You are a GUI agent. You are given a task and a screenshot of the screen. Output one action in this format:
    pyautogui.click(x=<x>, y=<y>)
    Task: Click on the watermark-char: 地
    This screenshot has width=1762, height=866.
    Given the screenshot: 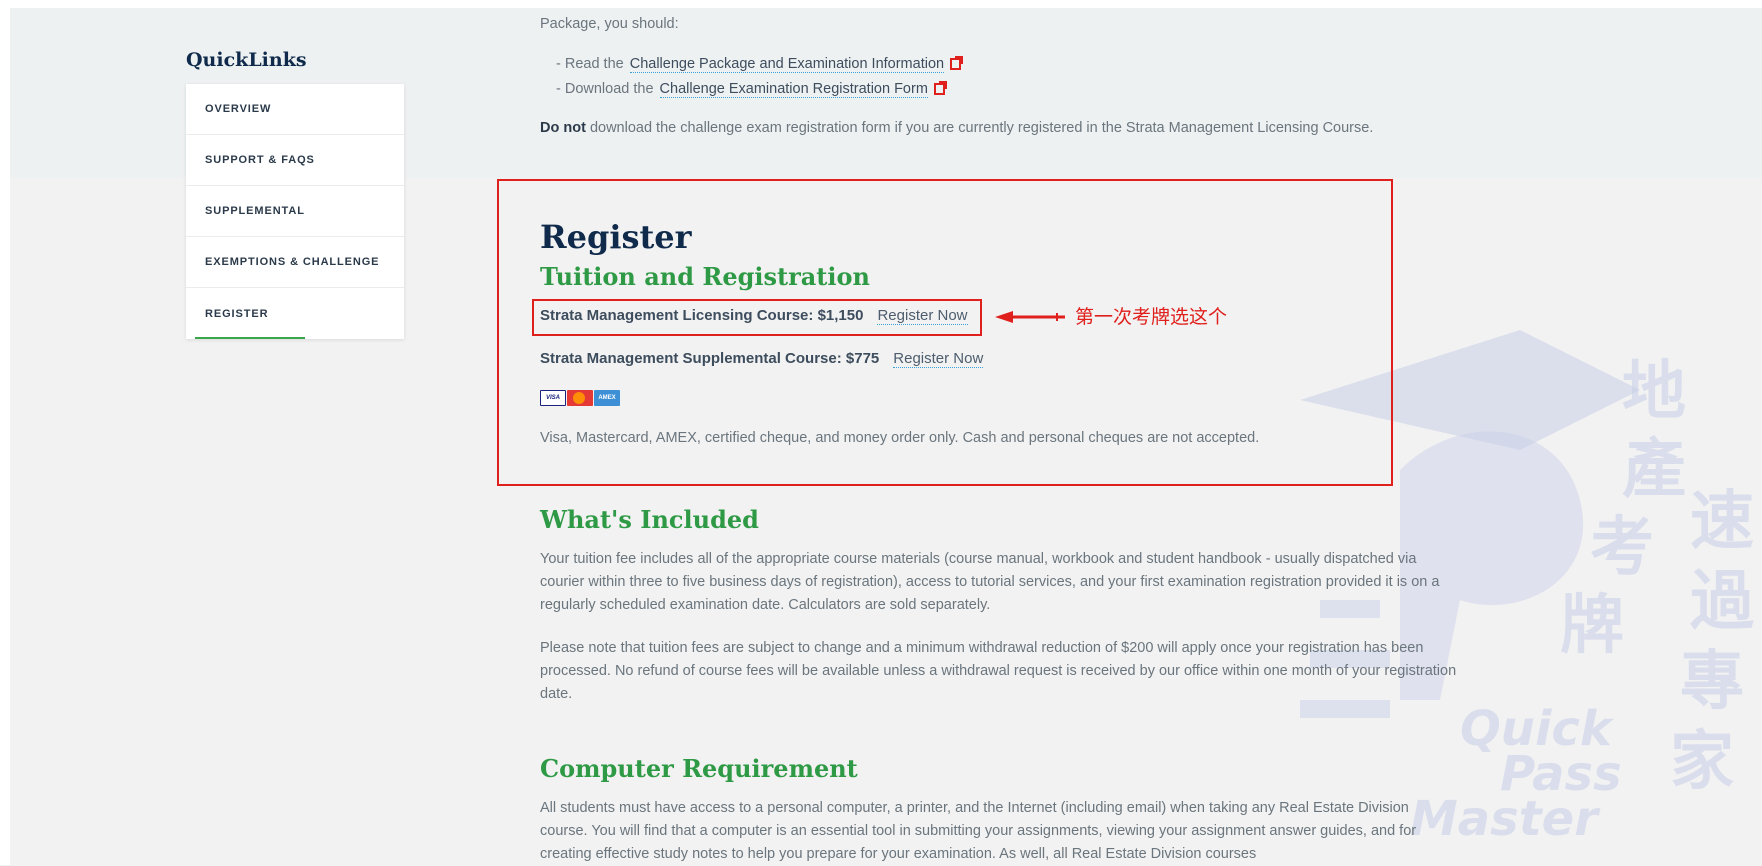 What is the action you would take?
    pyautogui.click(x=1654, y=391)
    